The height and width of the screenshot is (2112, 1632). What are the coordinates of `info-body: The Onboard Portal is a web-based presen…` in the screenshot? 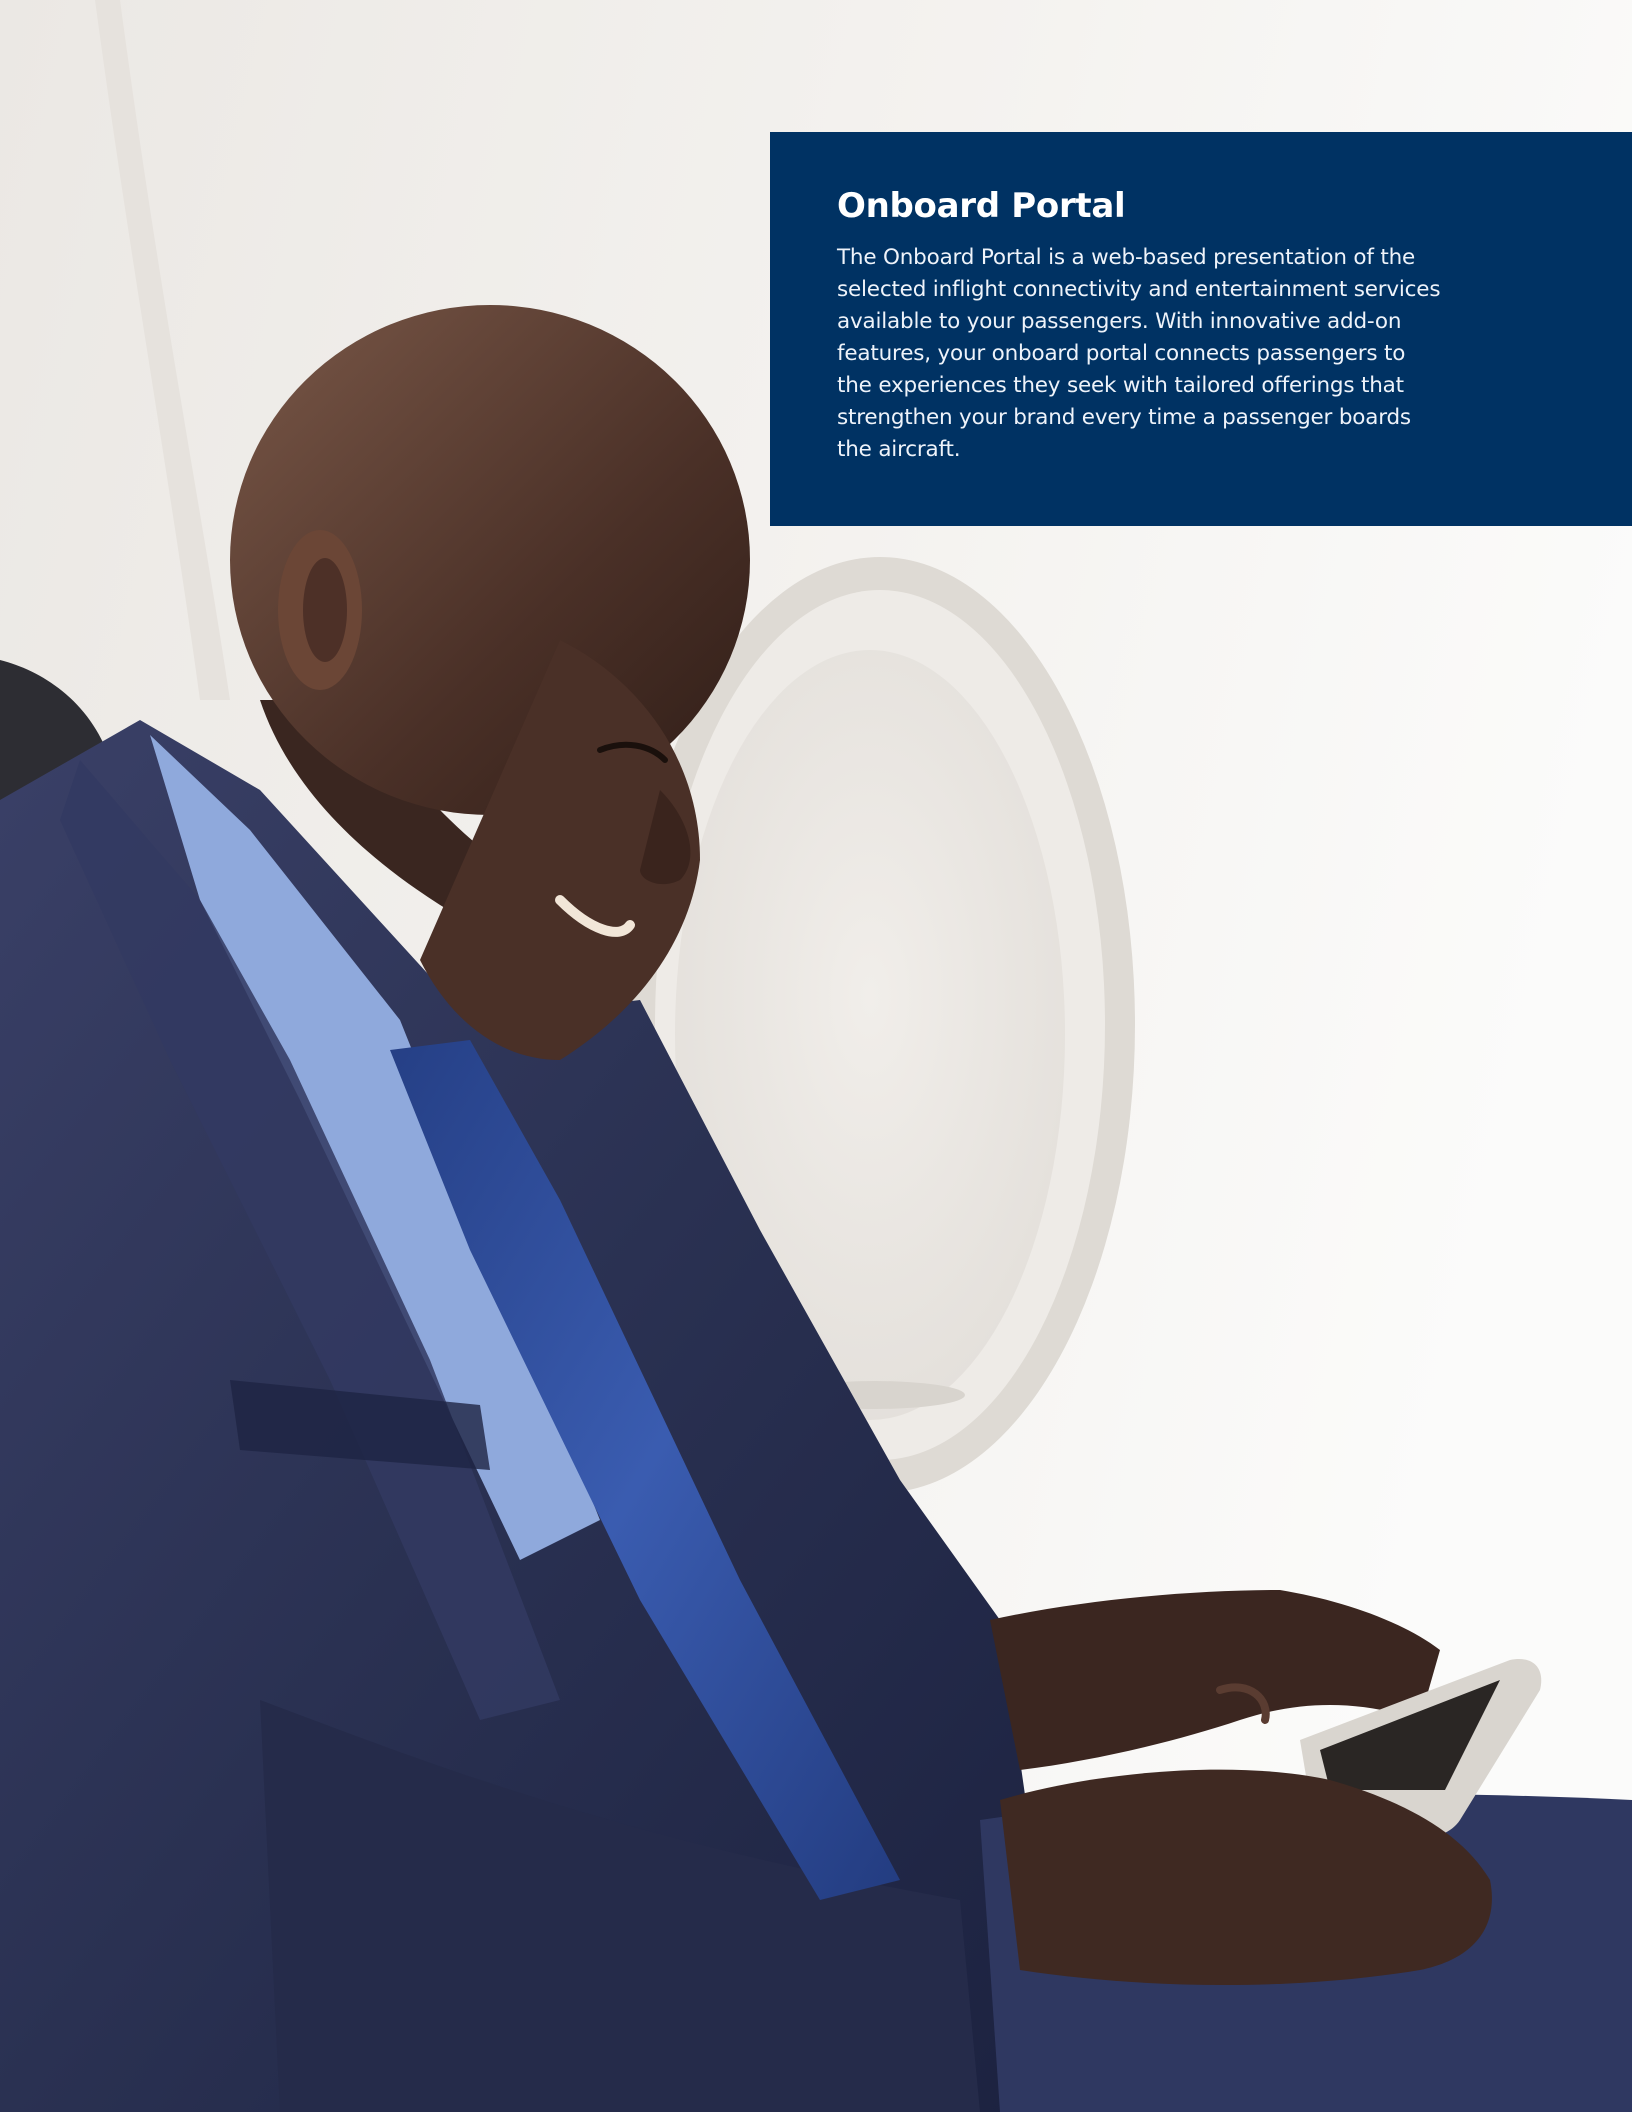 It's located at (1139, 353).